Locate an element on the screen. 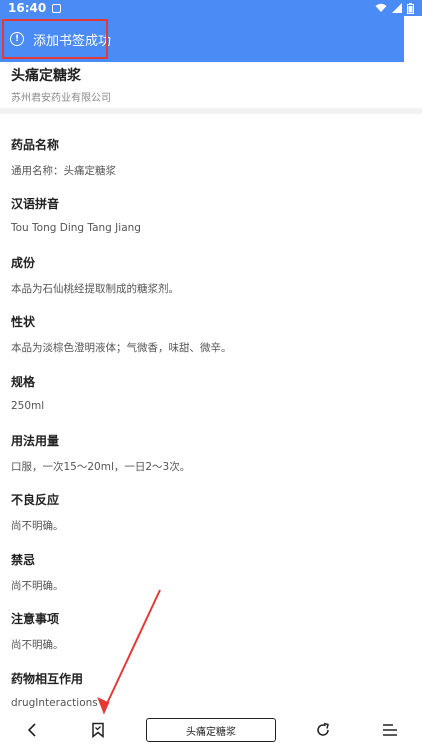  section-heading: 汉语拼音 is located at coordinates (35, 204).